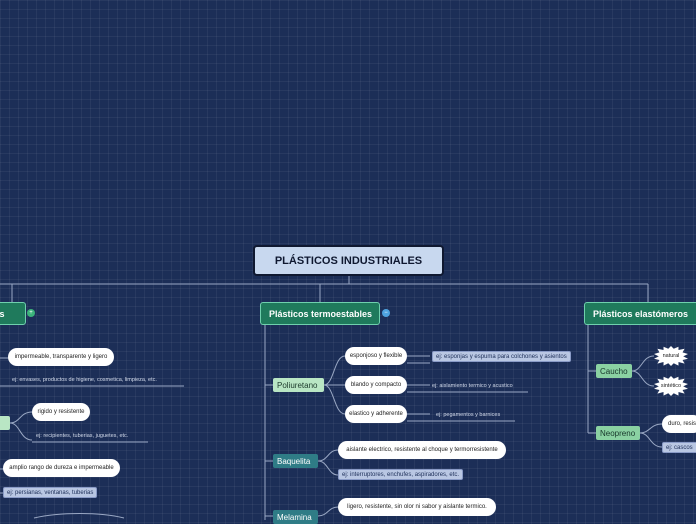 This screenshot has width=696, height=524. What do you see at coordinates (468, 415) in the screenshot?
I see `example-note: ej: pegamentos y barnices` at bounding box center [468, 415].